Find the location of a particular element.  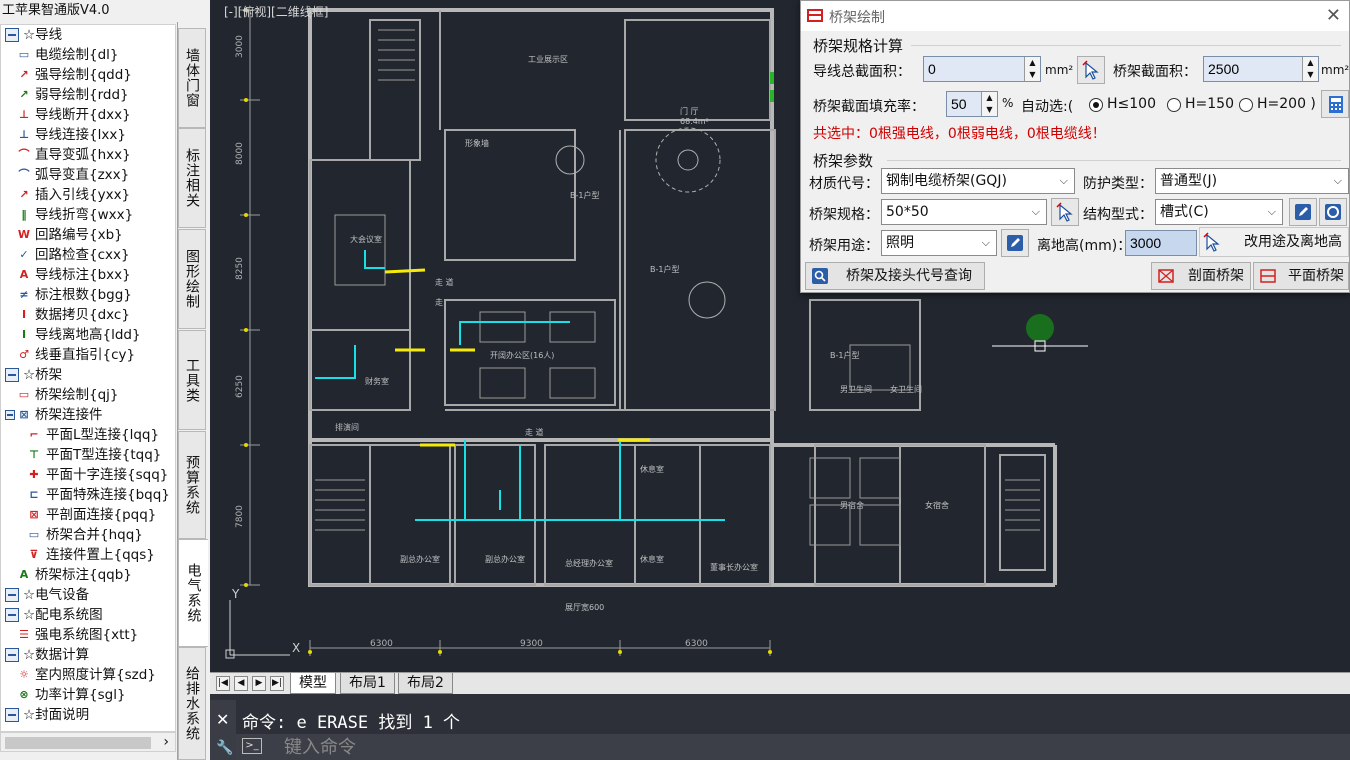

tab-drawing: 图形绘制 is located at coordinates (192, 279).